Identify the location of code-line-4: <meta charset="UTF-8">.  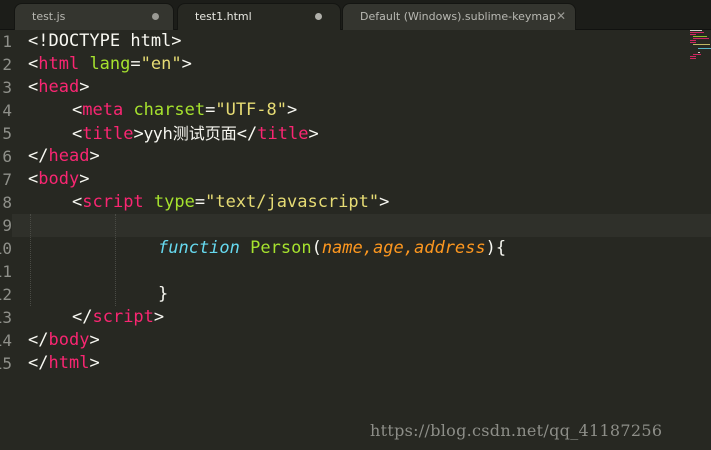
(184, 110).